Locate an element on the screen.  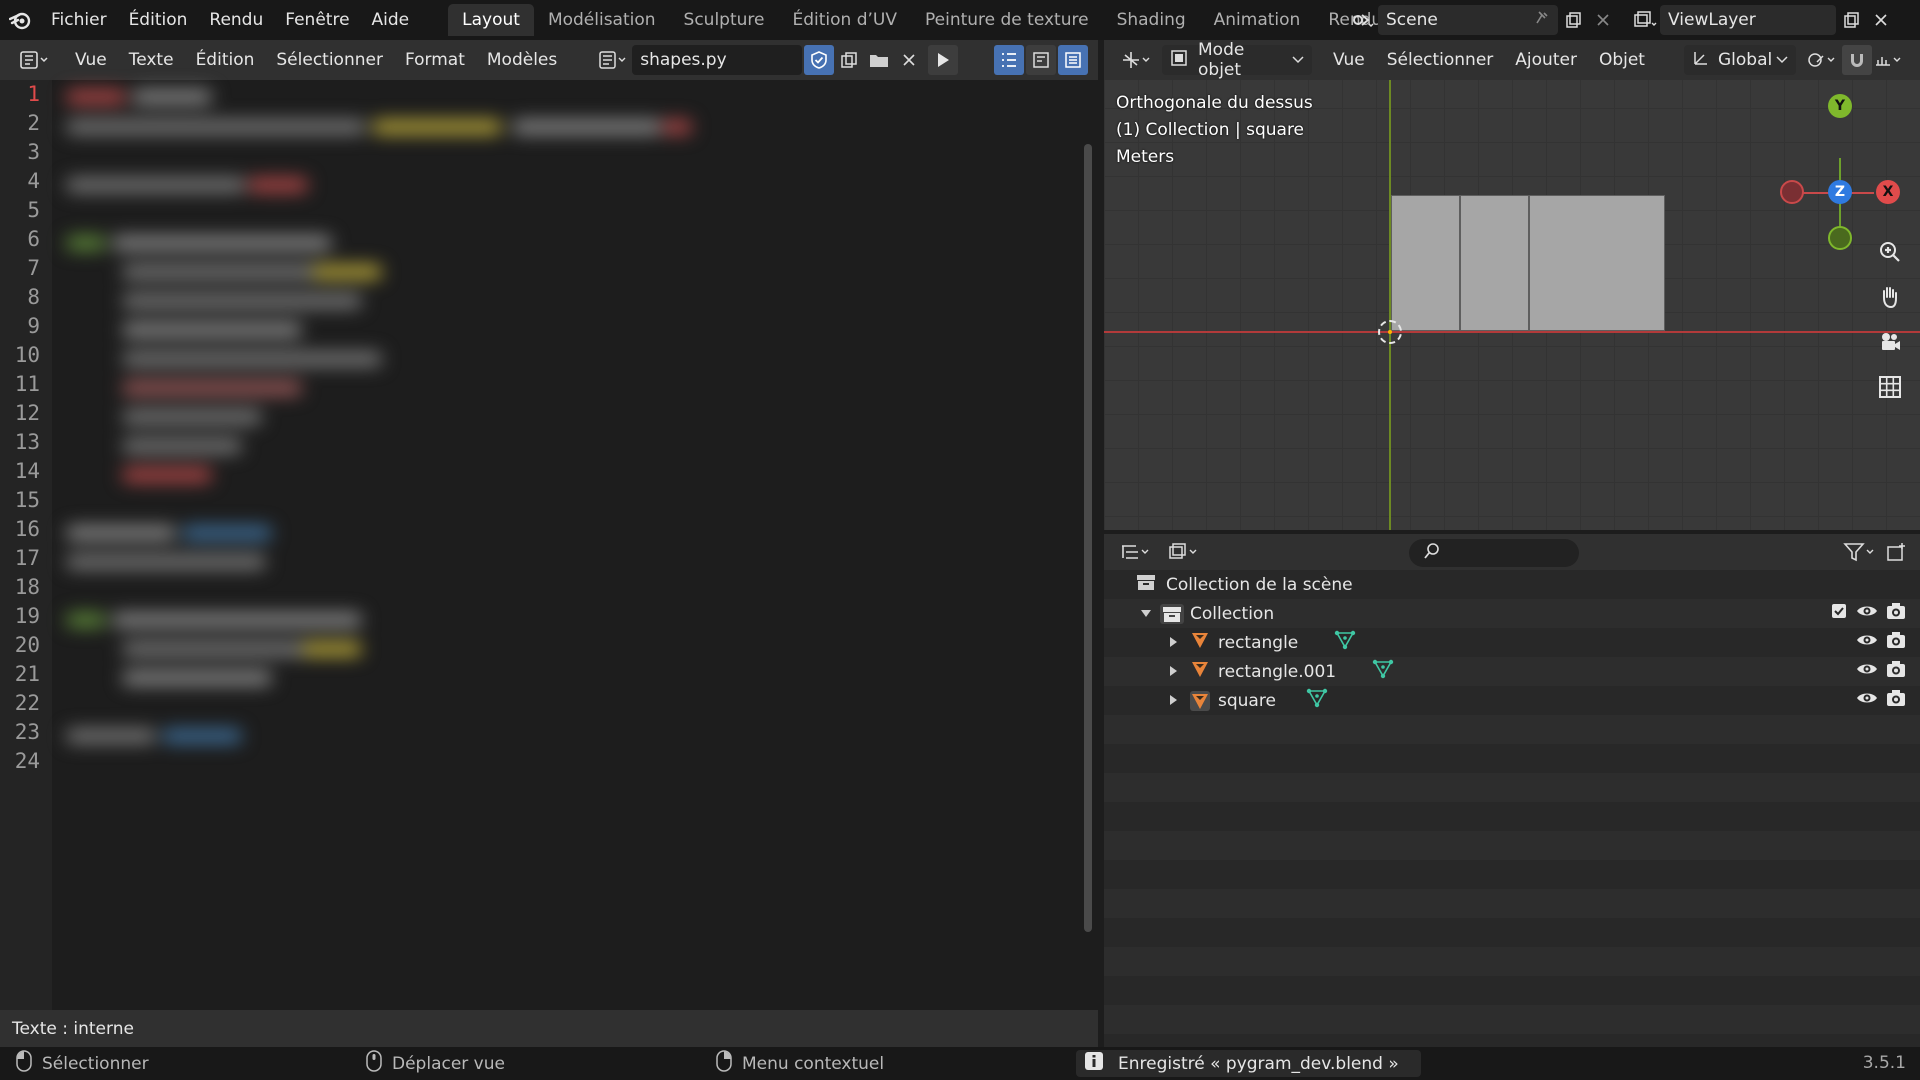
syntax-highlight-toggle-icon is located at coordinates (1073, 60).